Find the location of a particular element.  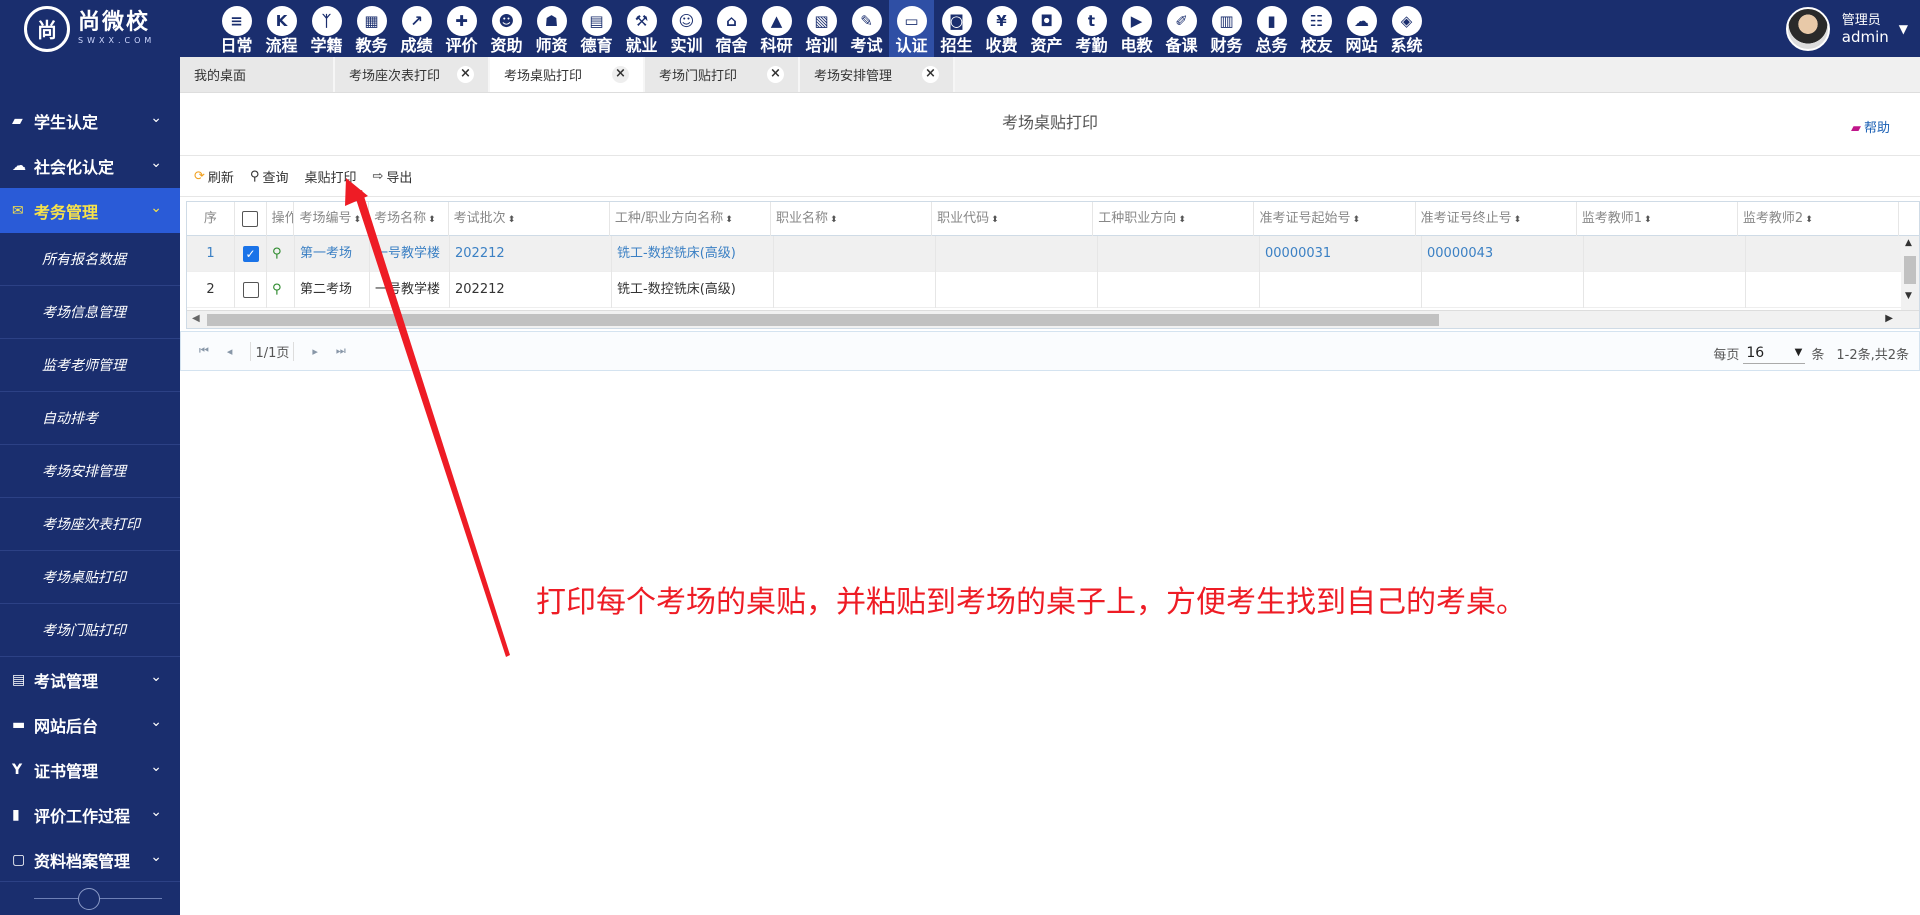

module-student: ᛉ 学籍 is located at coordinates (326, 28).